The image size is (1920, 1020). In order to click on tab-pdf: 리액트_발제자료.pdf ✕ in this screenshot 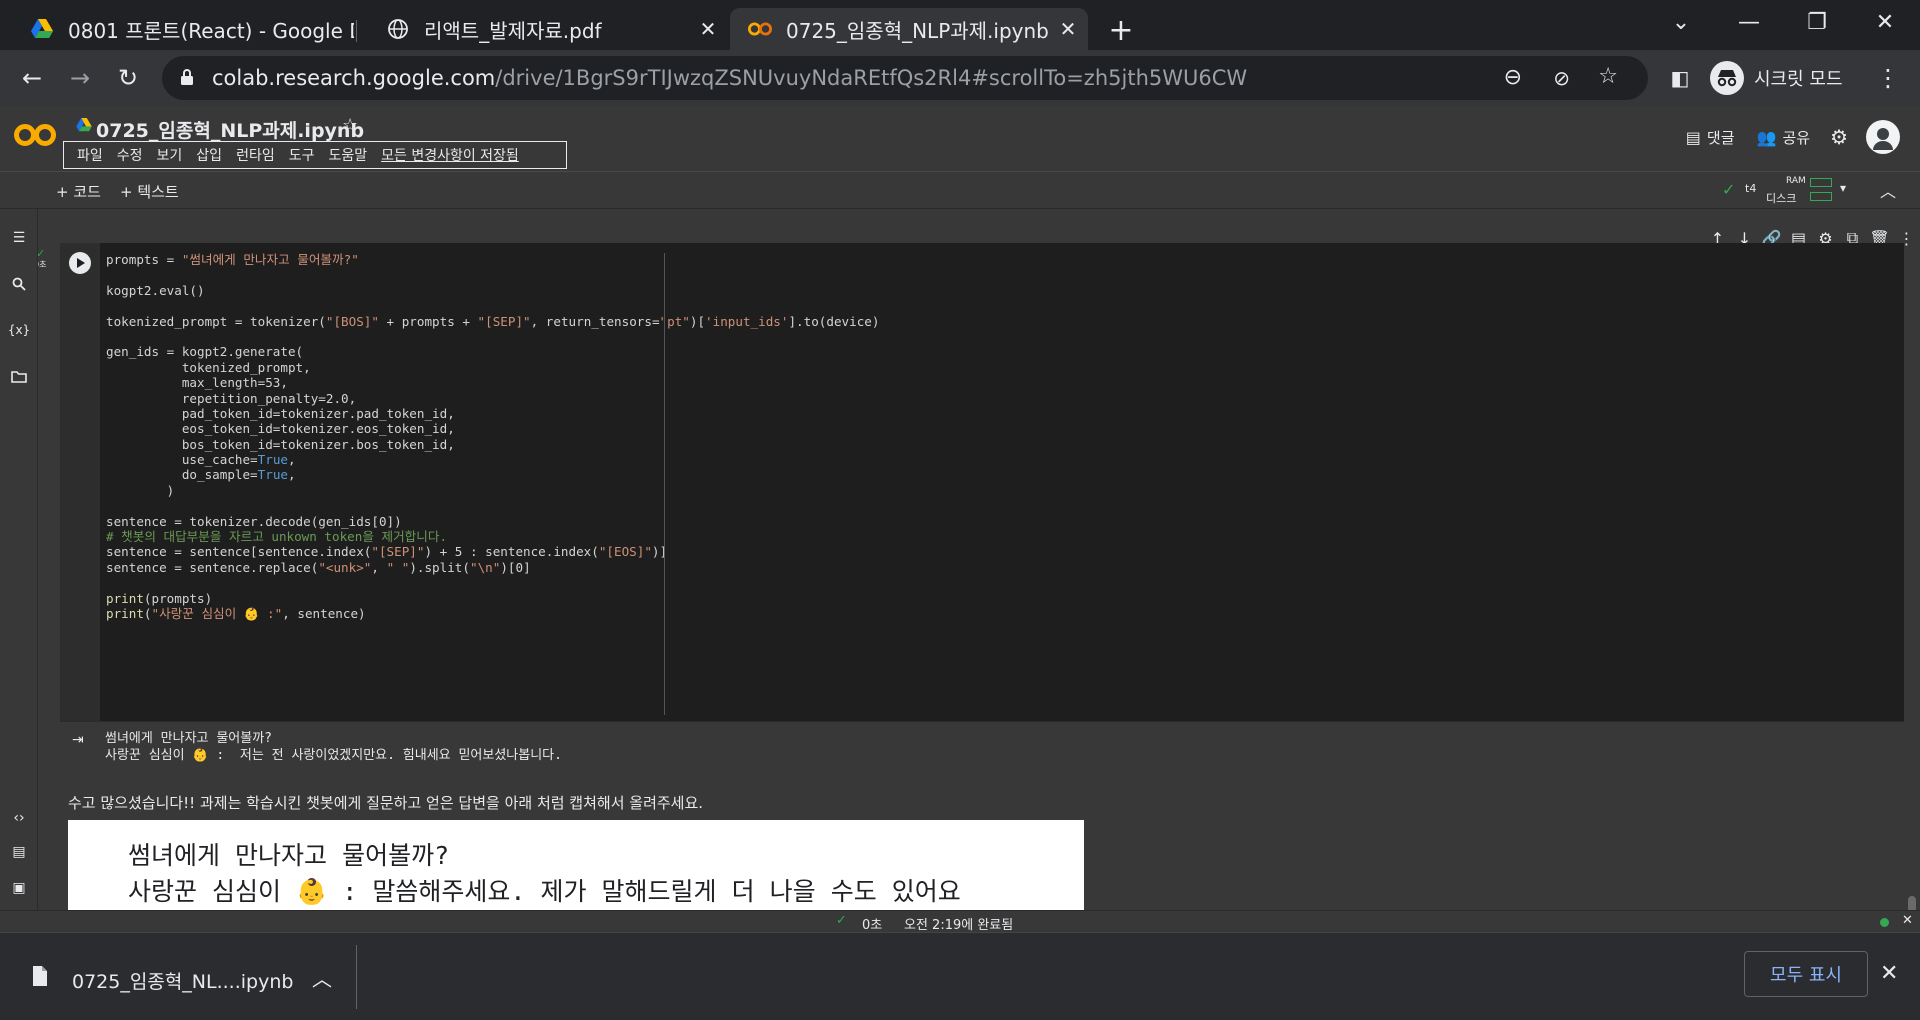, I will do `click(548, 29)`.